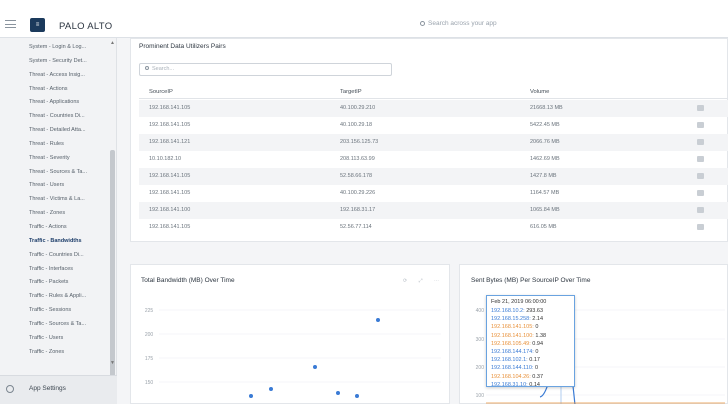 This screenshot has width=728, height=404. Describe the element at coordinates (530, 386) in the screenshot. I see `tooltip-row: 192.168.31.10: 0.14` at that location.